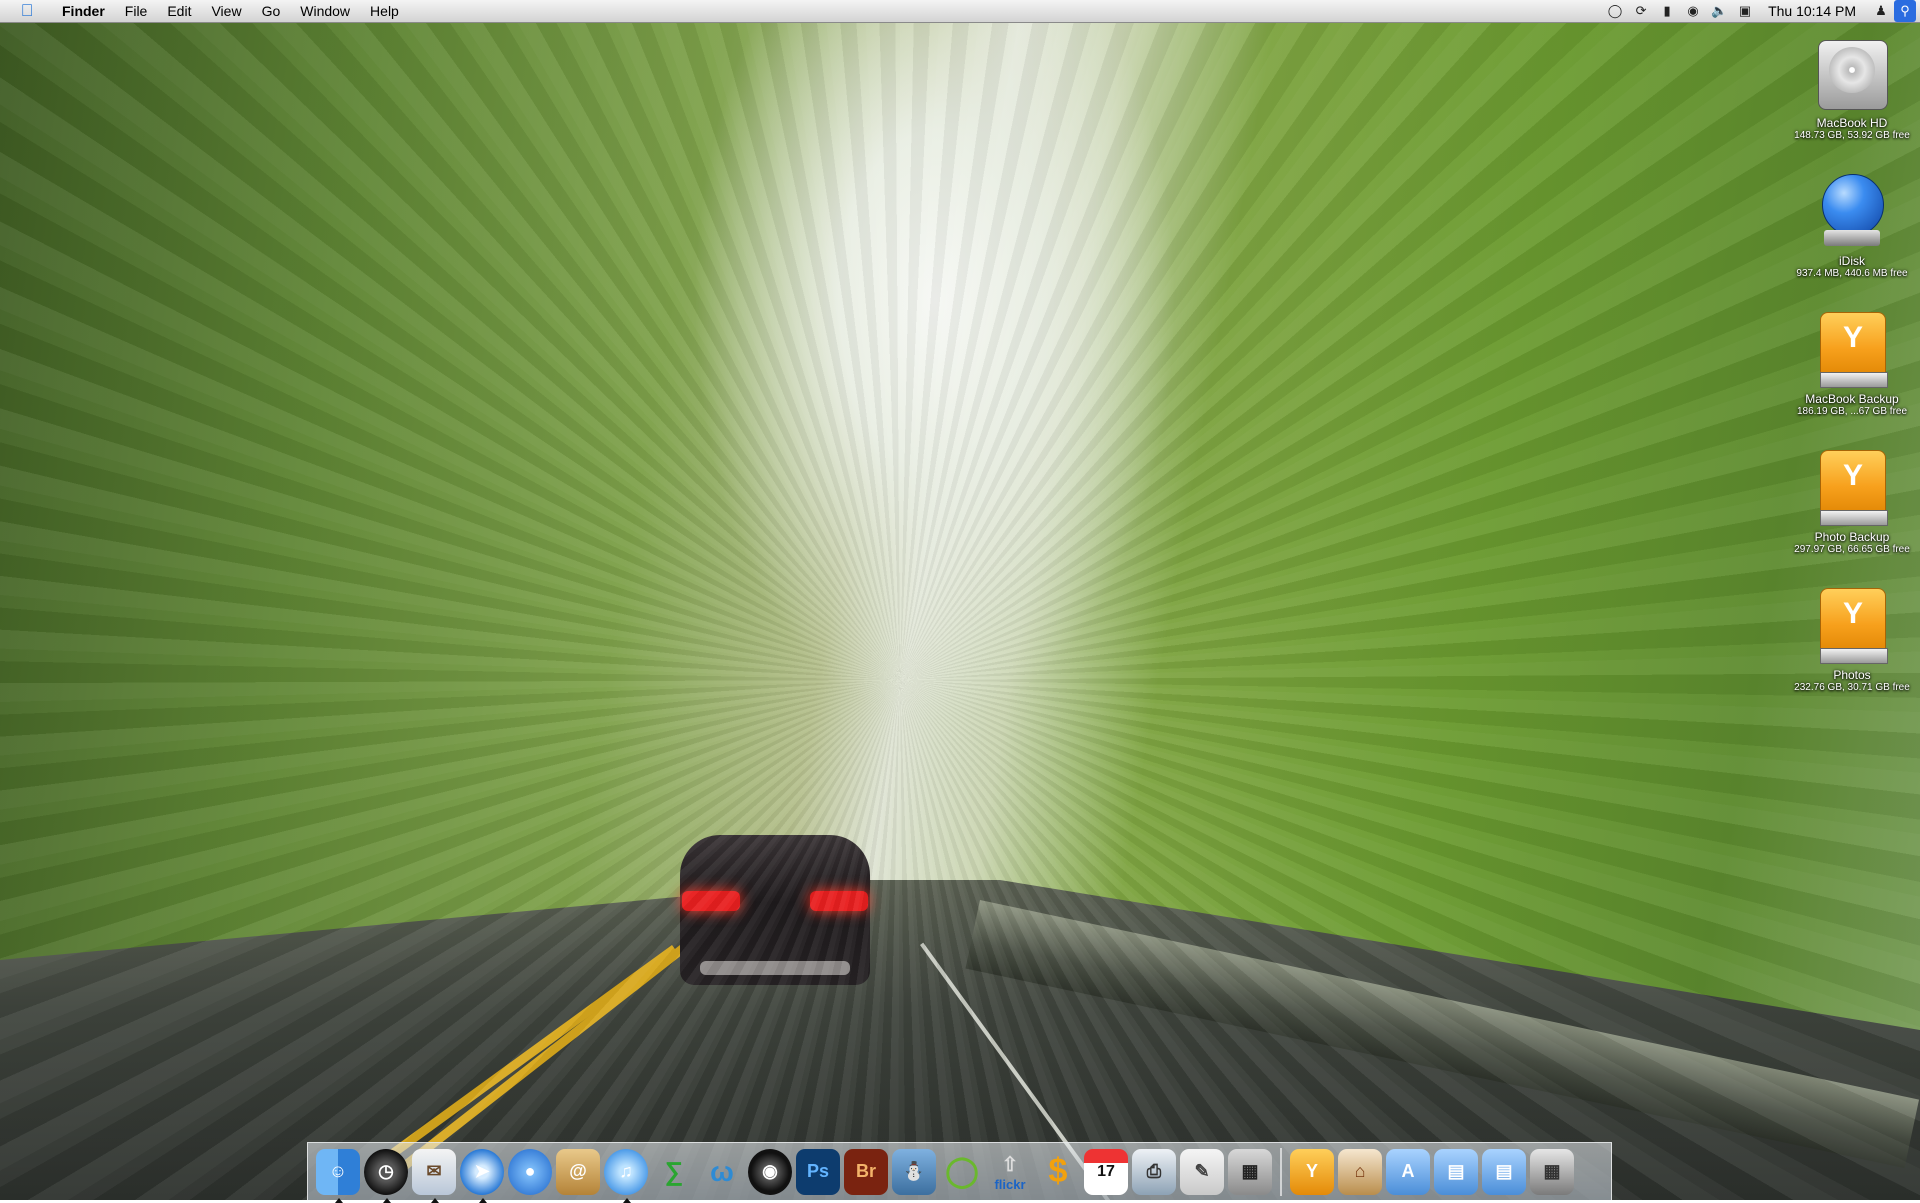  Describe the element at coordinates (1058, 1172) in the screenshot. I see `dock-money-icon: $` at that location.